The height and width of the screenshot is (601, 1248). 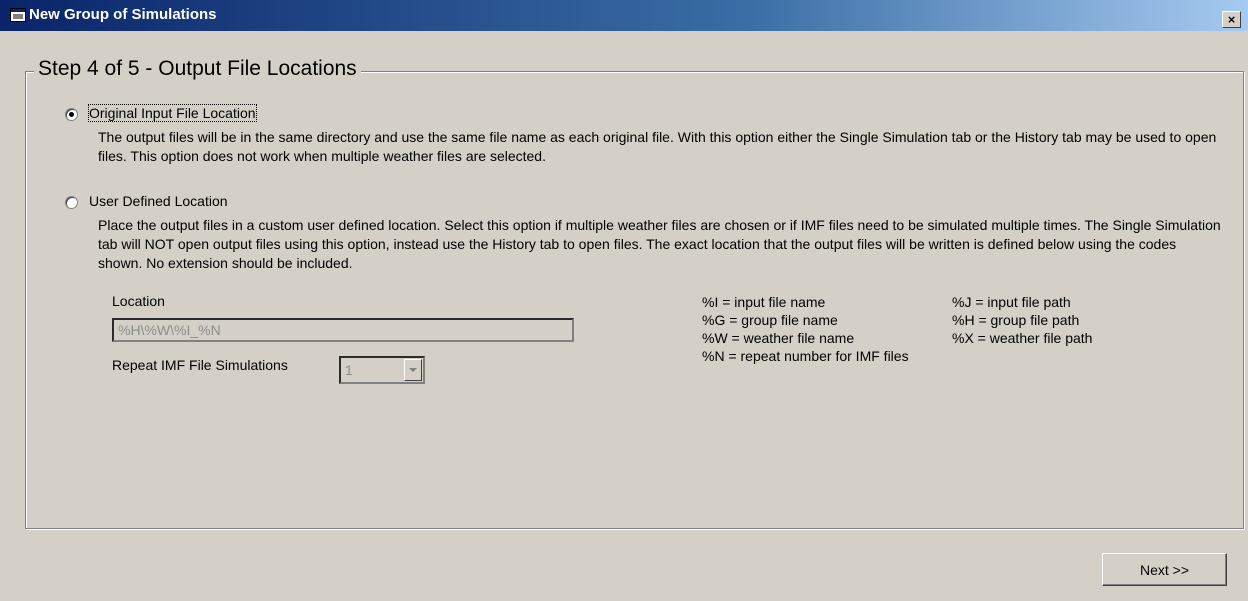 I want to click on step-title: Step 4 of 5 - Output File Locations, so click(x=197, y=69).